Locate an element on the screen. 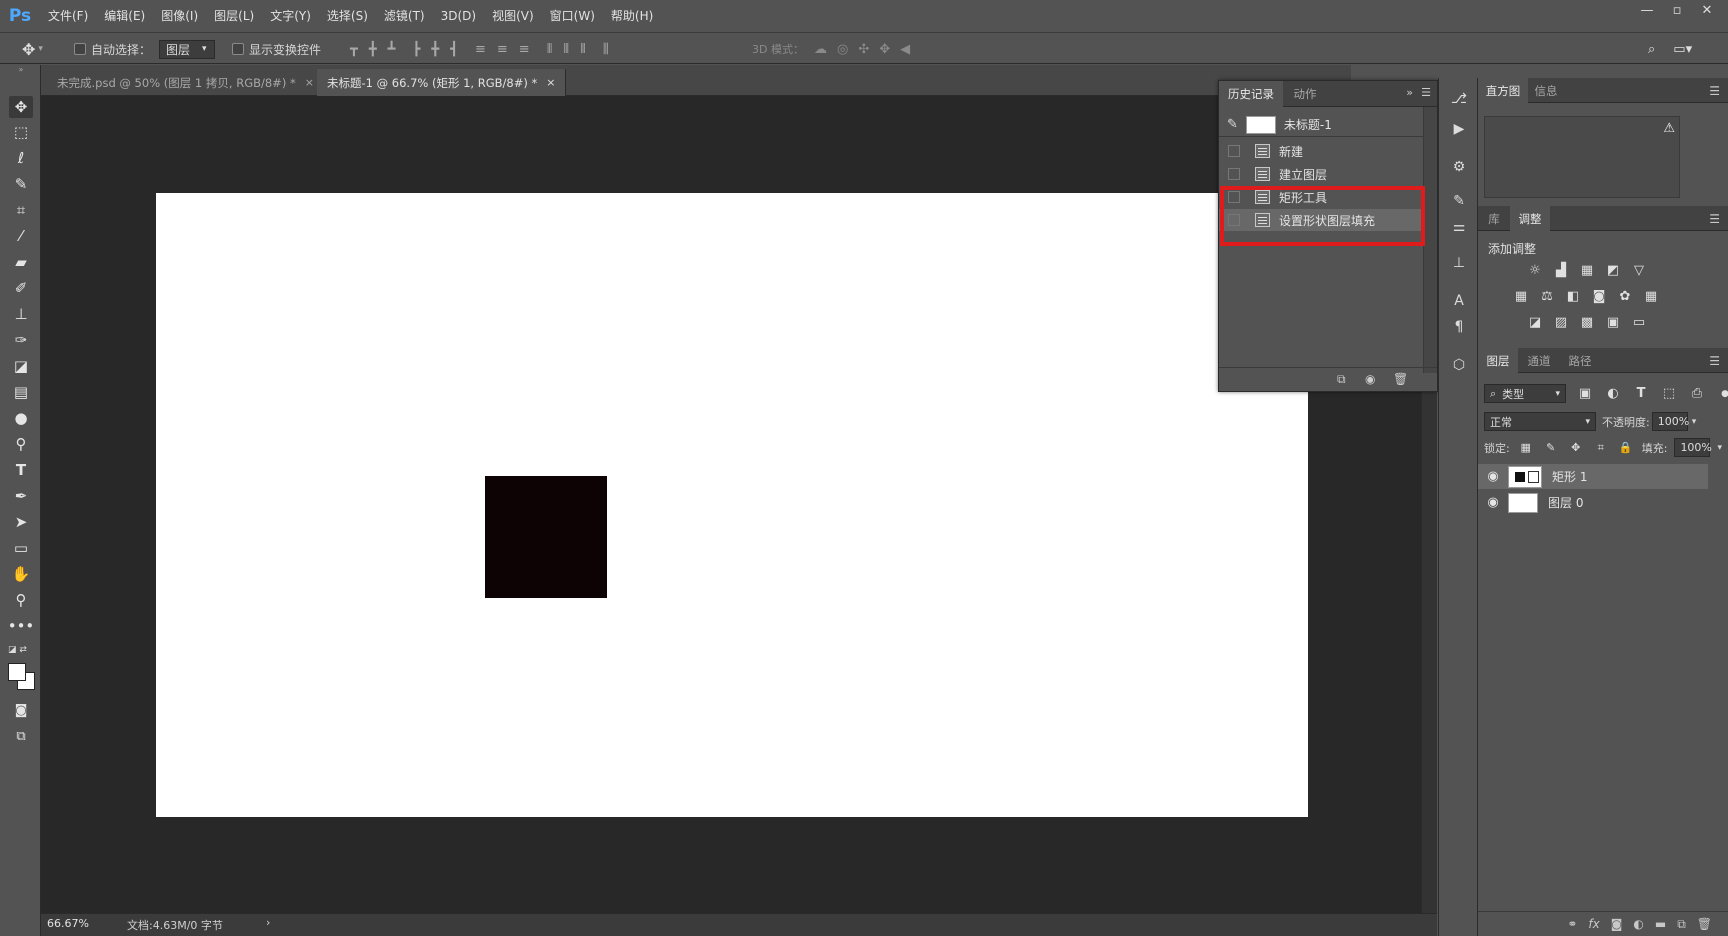  menu-3d: 3D(D) is located at coordinates (458, 16).